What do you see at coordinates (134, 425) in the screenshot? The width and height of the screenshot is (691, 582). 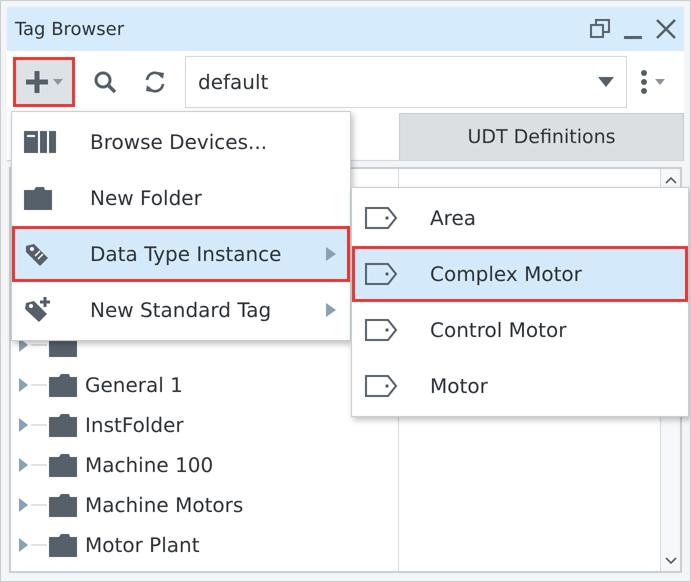 I see `tree-item: InstFolder` at bounding box center [134, 425].